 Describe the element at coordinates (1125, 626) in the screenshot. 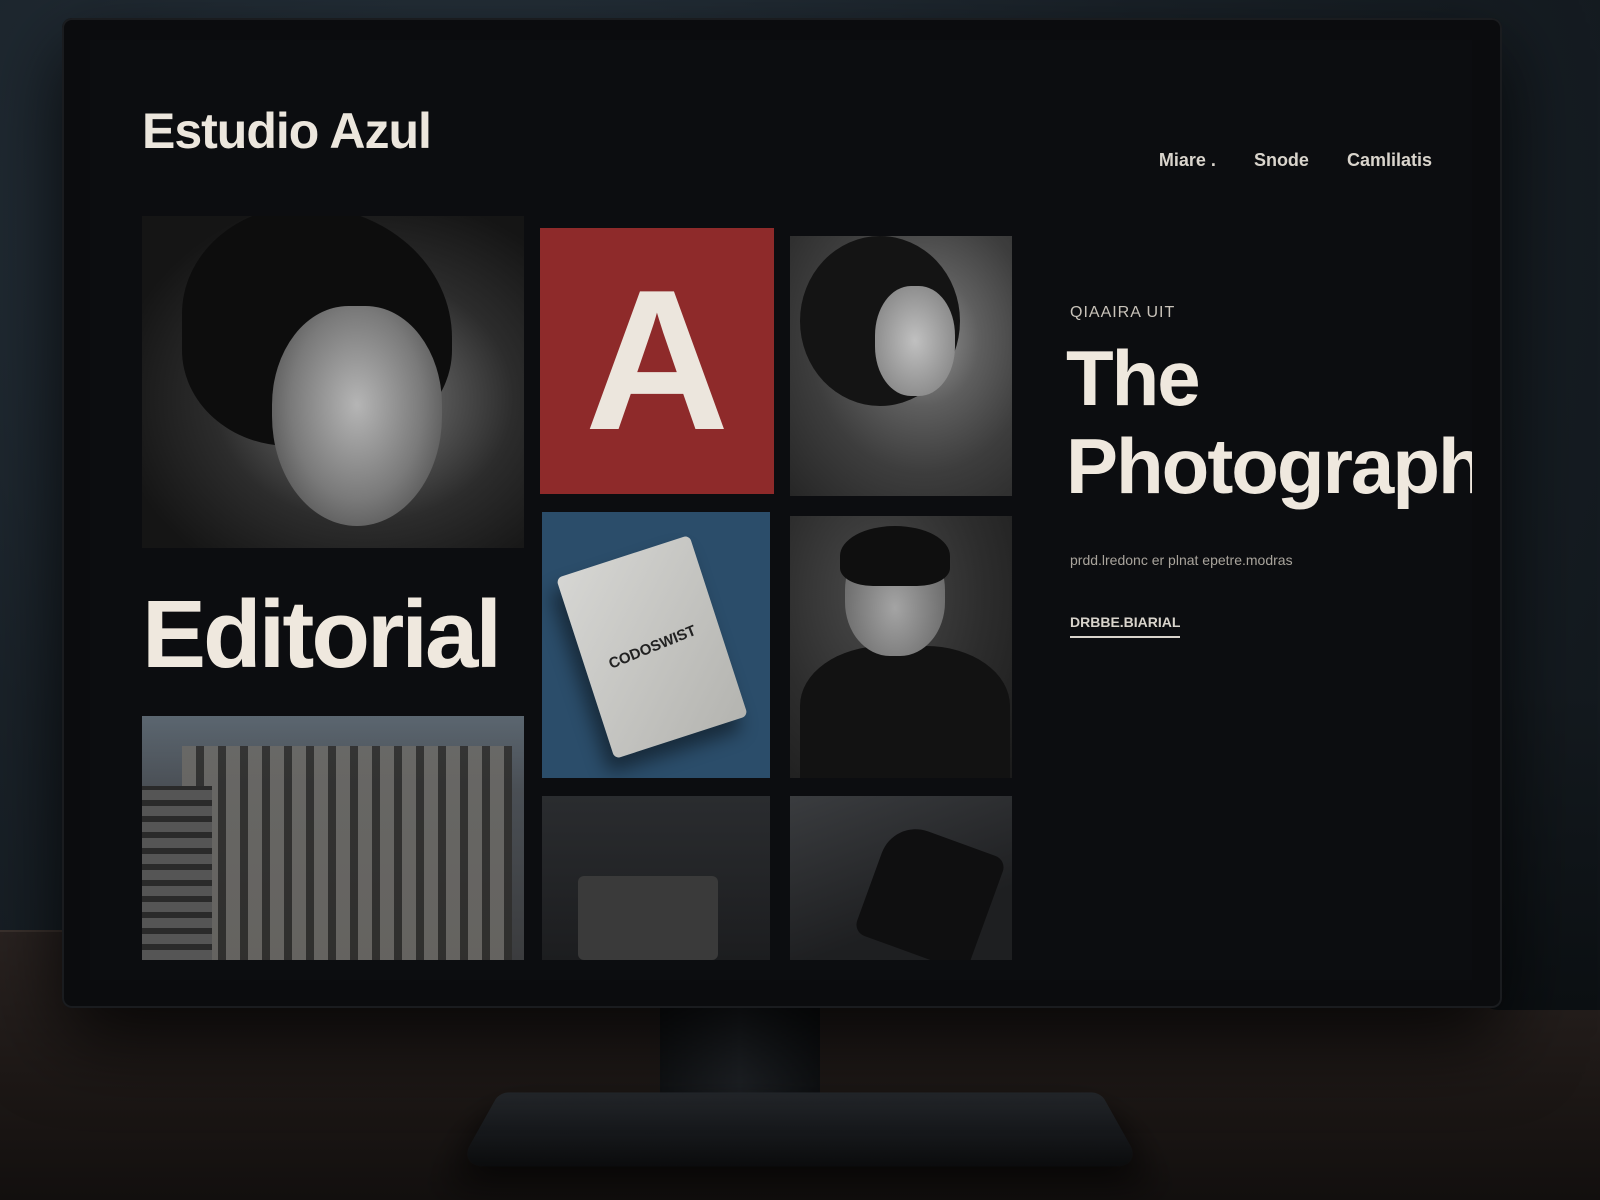

I see `hero-cta-link: DRBBE.BIARIAL` at that location.